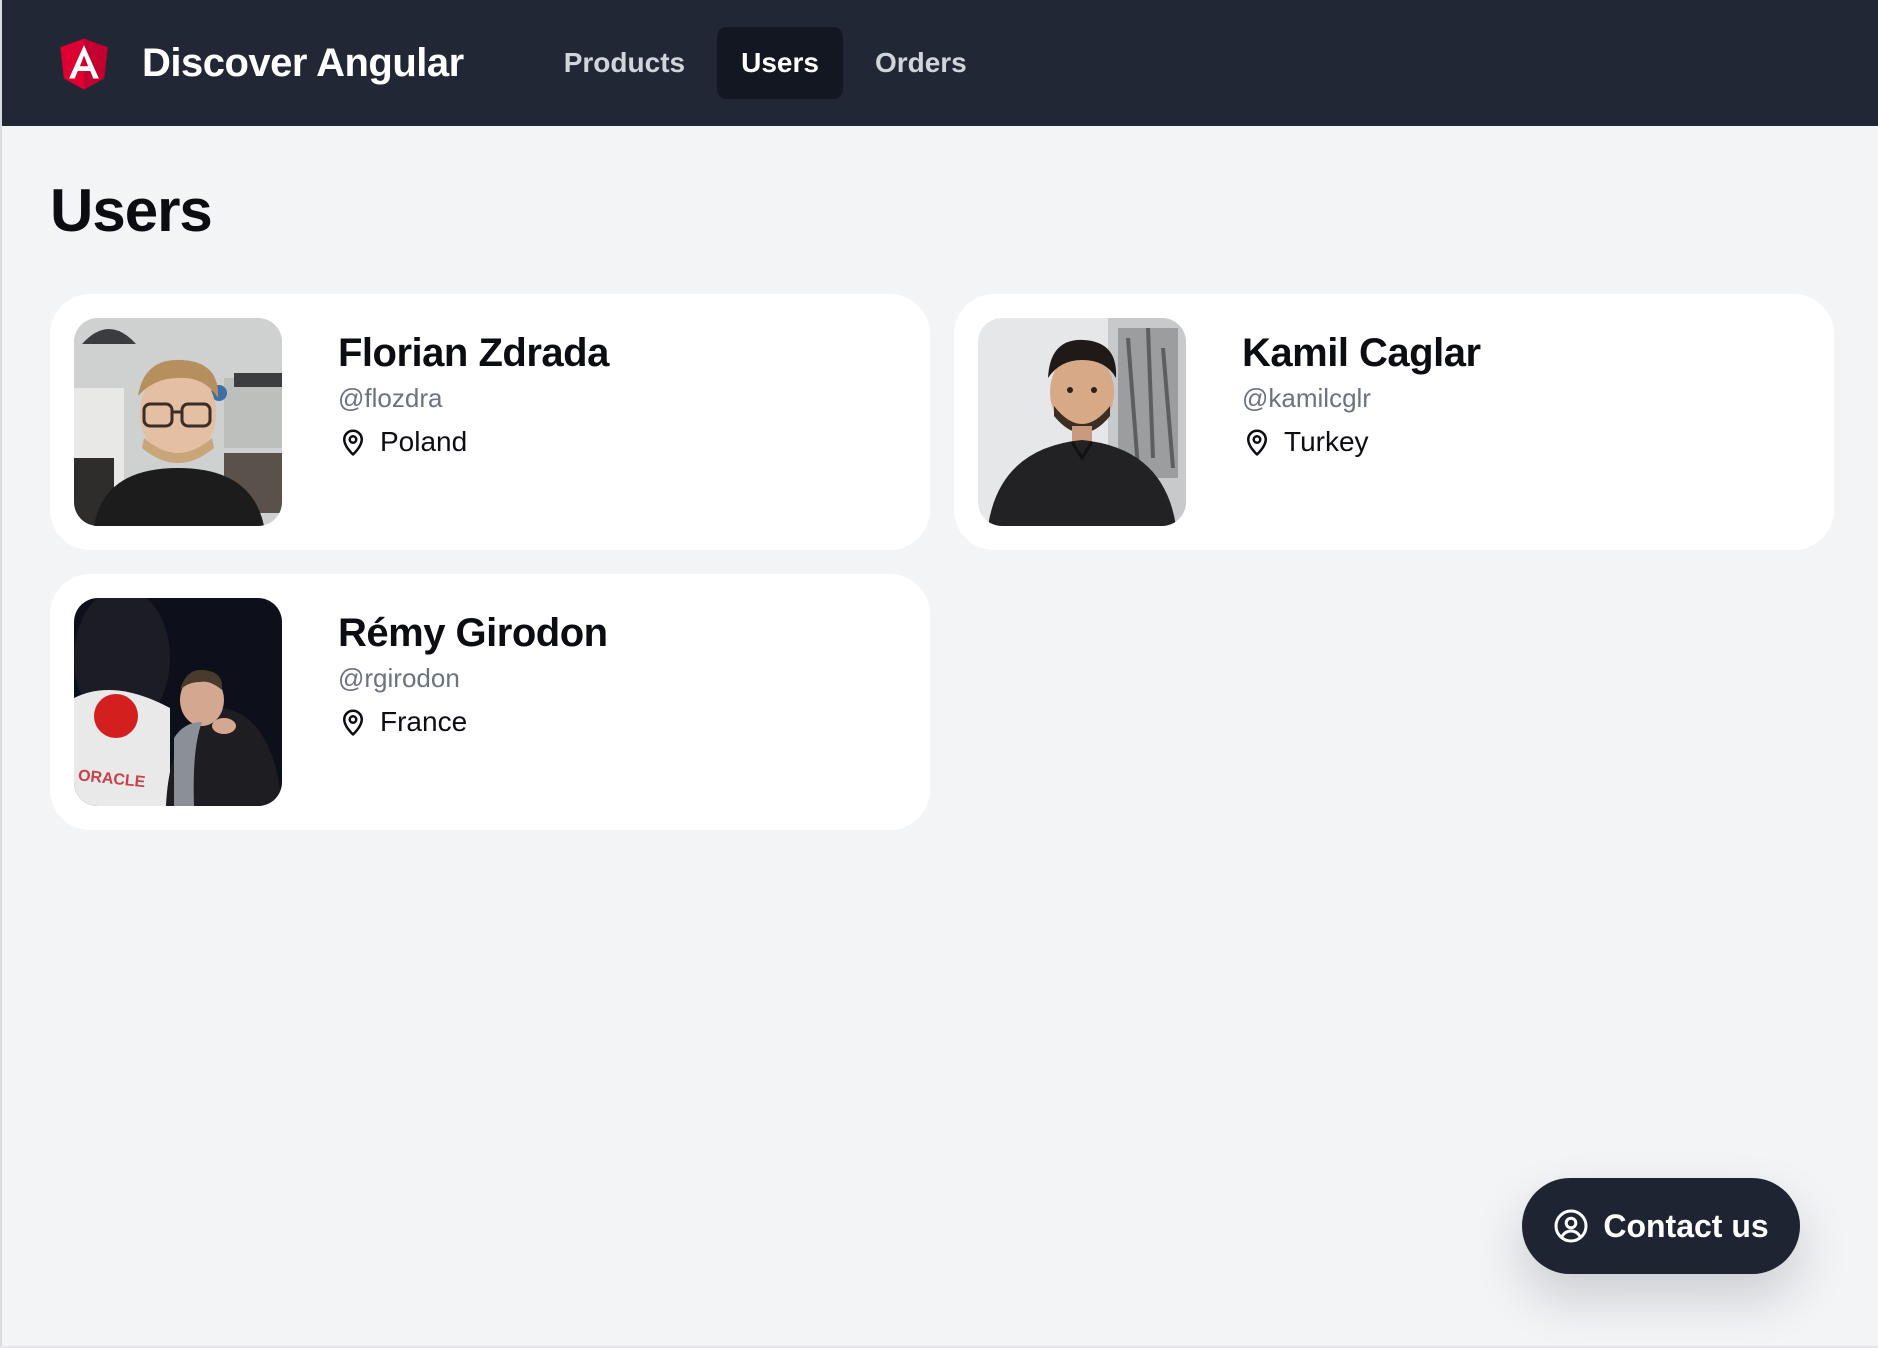 Image resolution: width=1878 pixels, height=1348 pixels. Describe the element at coordinates (473, 722) in the screenshot. I see `user-location: France` at that location.